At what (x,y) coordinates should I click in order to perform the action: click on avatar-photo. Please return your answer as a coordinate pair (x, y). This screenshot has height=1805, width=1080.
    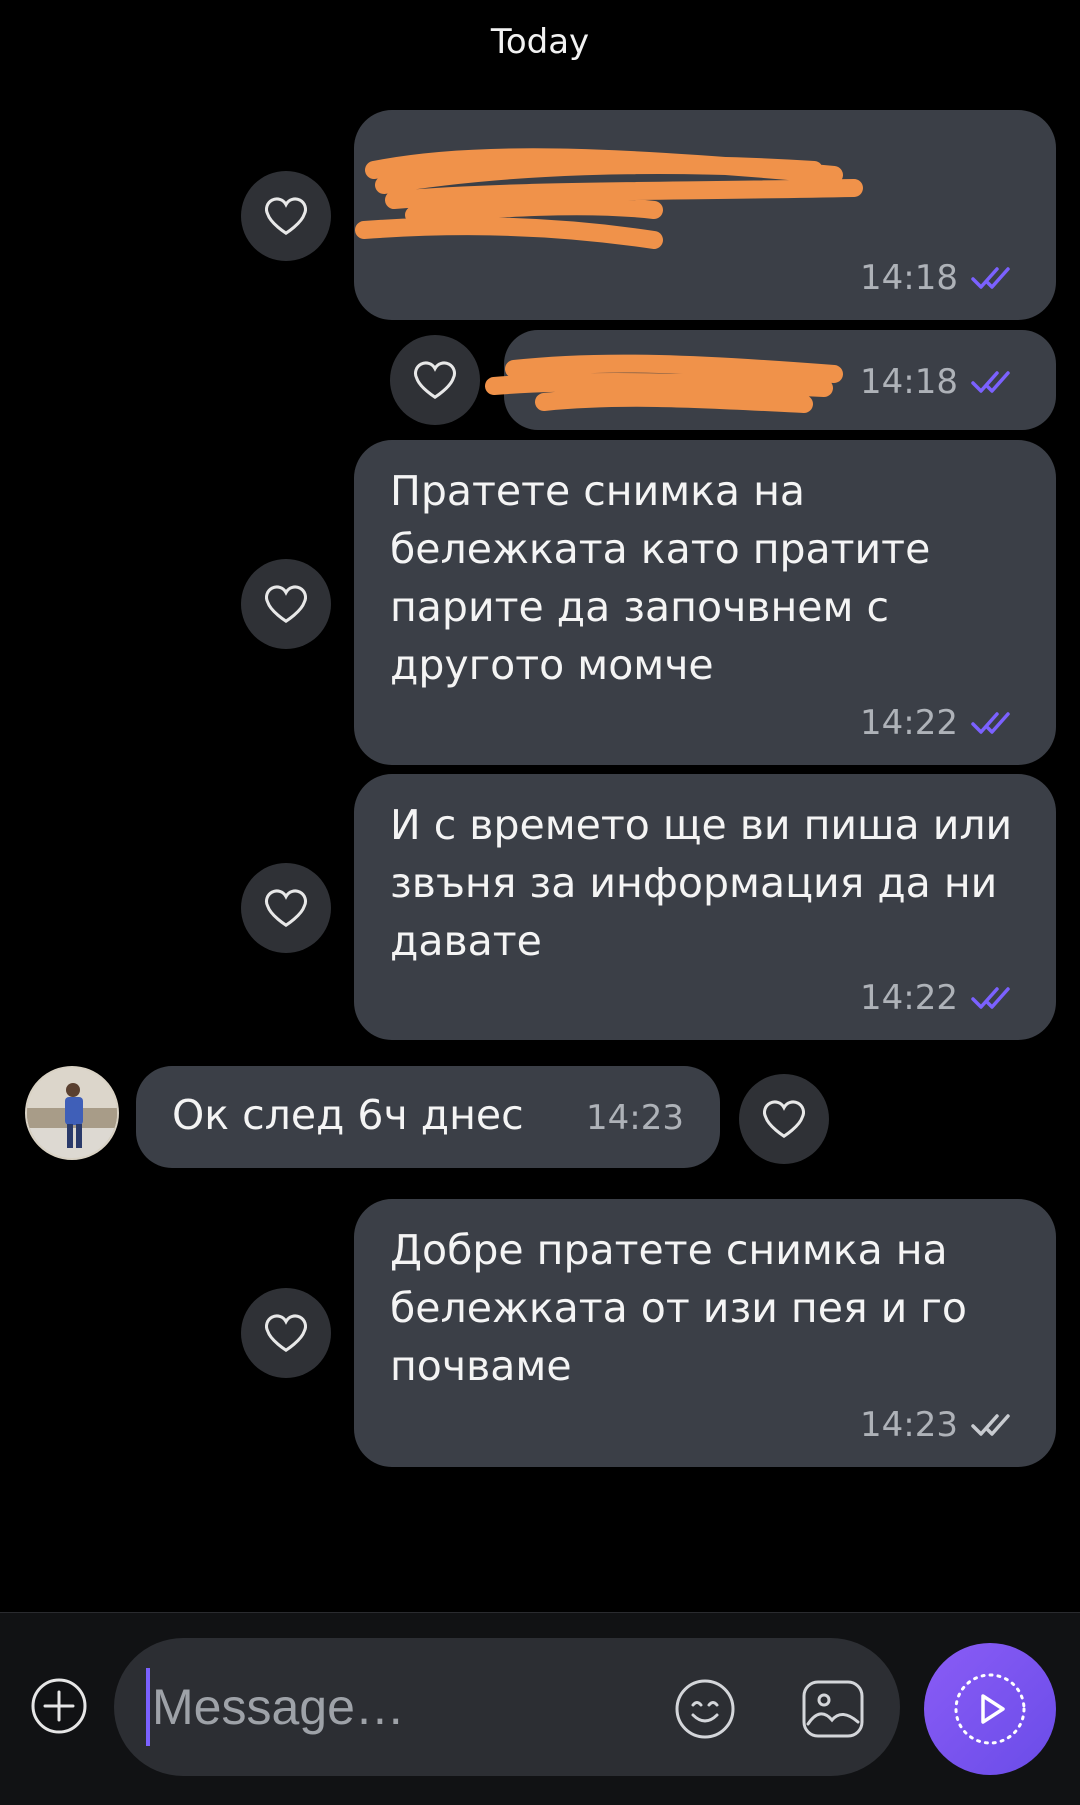
    Looking at the image, I should click on (72, 1113).